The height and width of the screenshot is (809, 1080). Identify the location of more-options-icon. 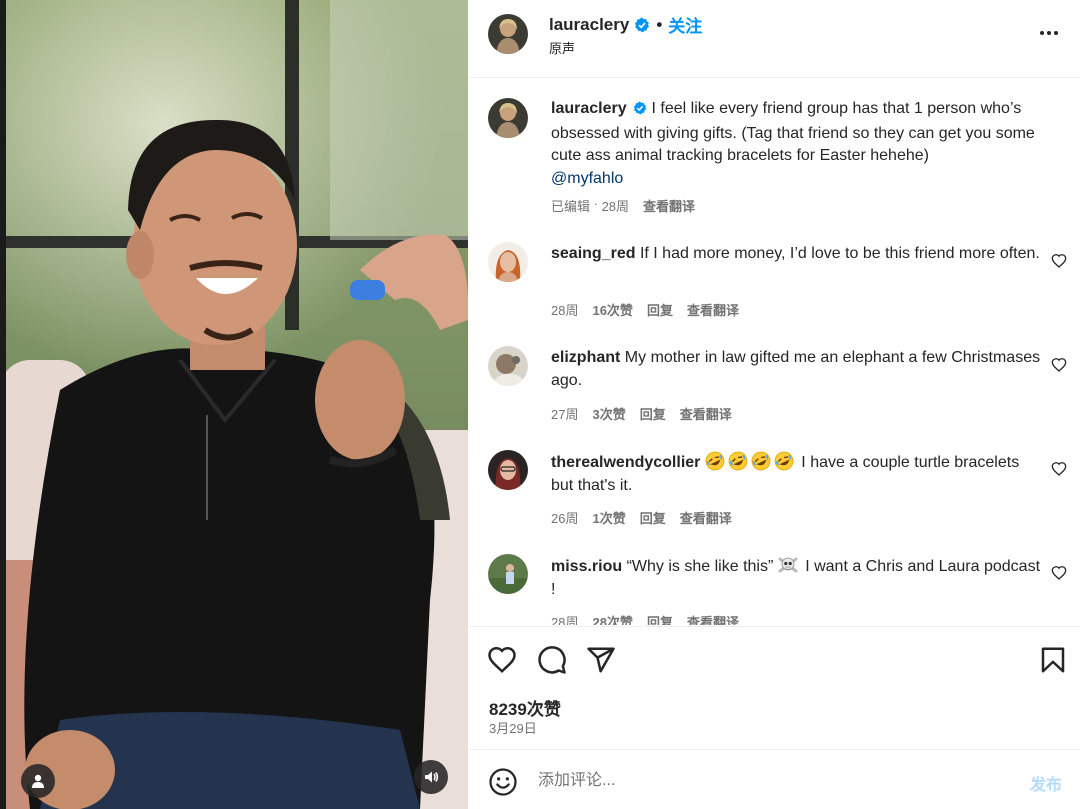
(1049, 33).